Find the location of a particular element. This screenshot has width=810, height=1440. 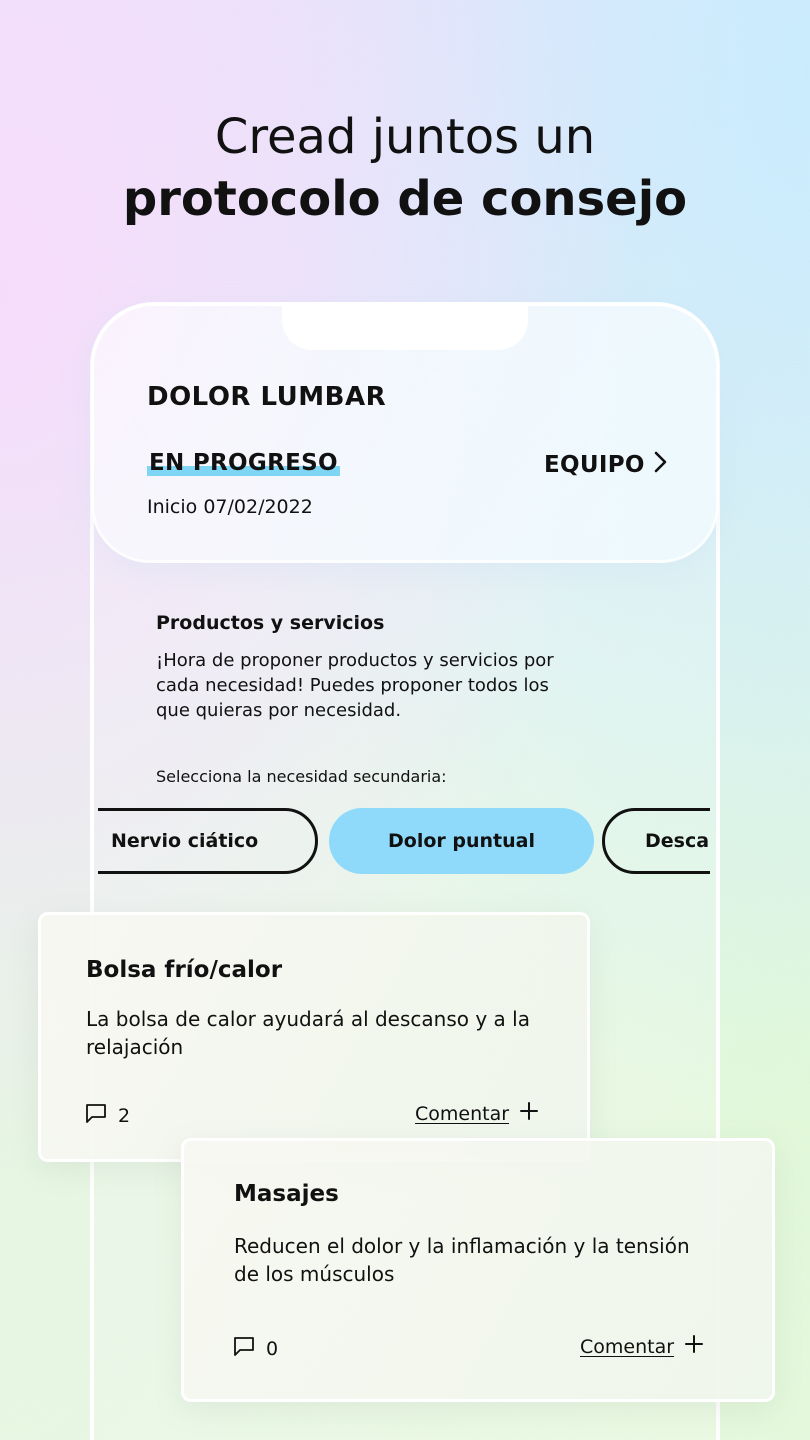

team-button: EQUIPO is located at coordinates (606, 465).